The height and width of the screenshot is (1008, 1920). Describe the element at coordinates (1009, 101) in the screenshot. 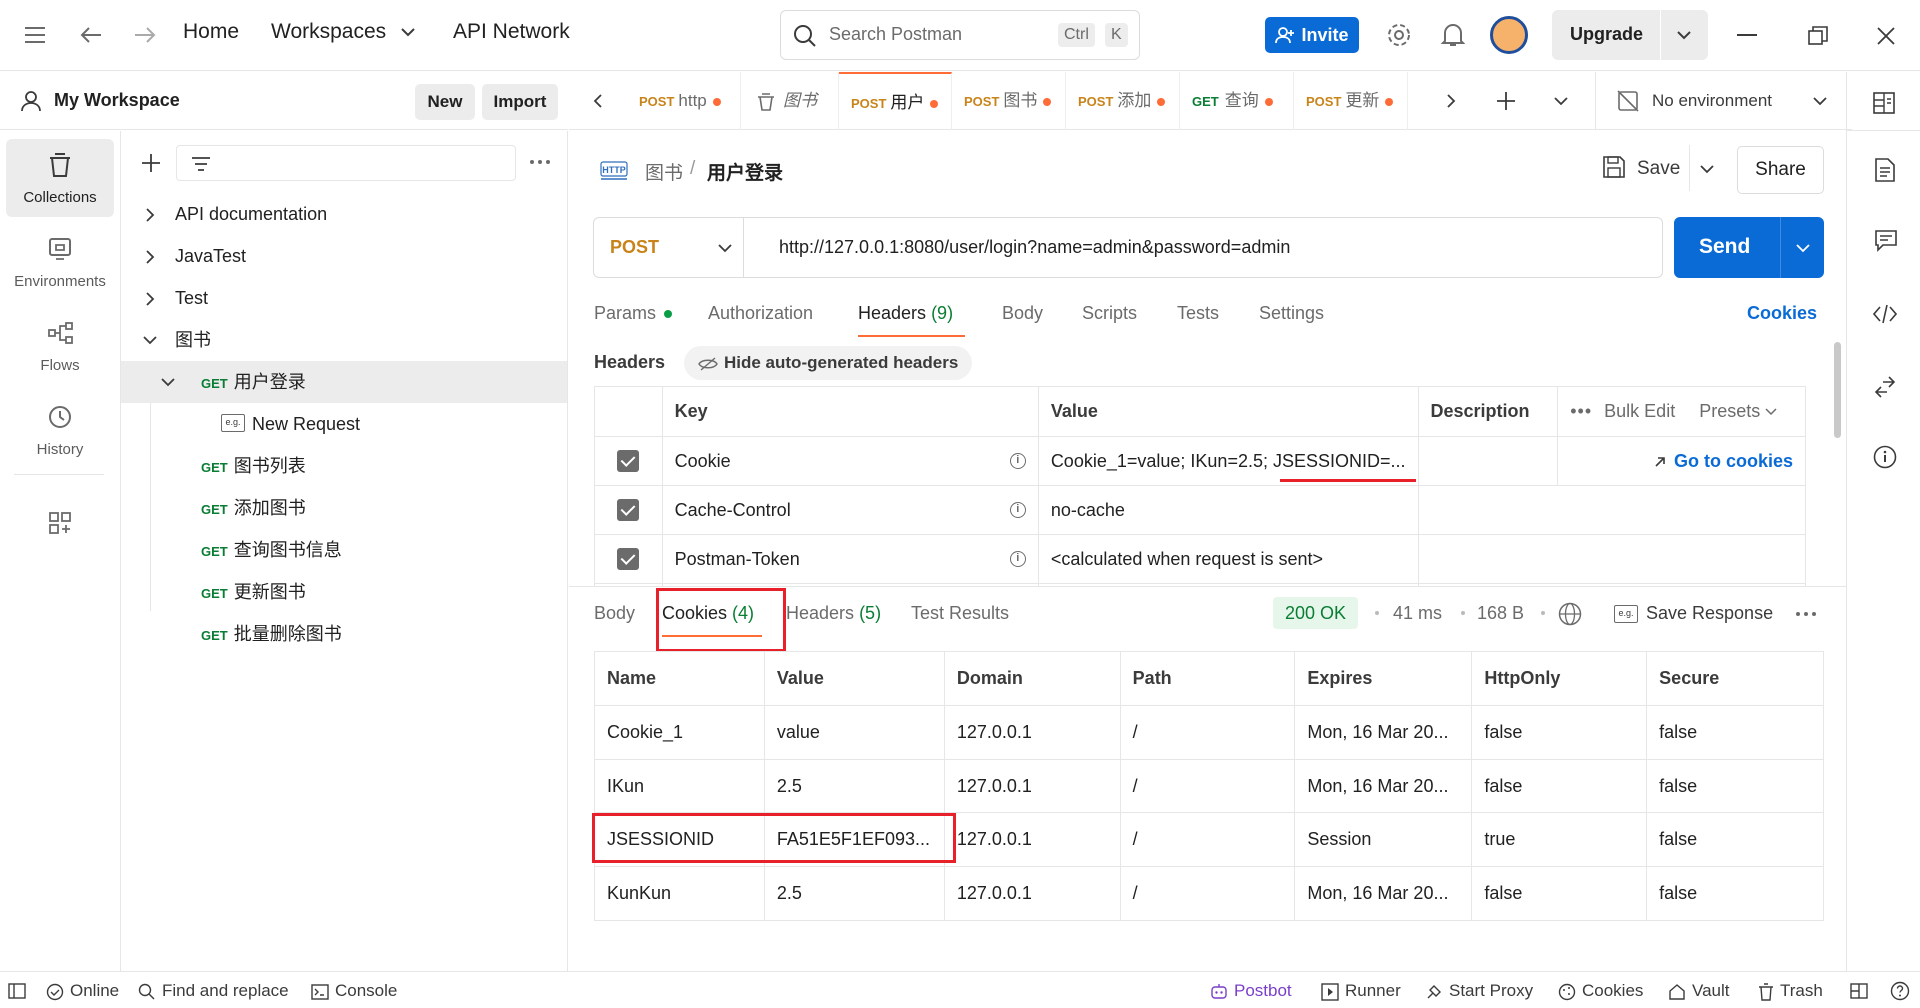

I see `tab-post-books: POST 图书` at that location.